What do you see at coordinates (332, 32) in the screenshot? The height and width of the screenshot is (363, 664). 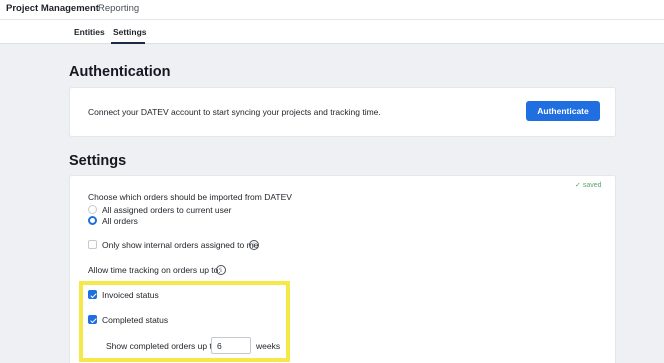 I see `sub-navigation: Entities Settings` at bounding box center [332, 32].